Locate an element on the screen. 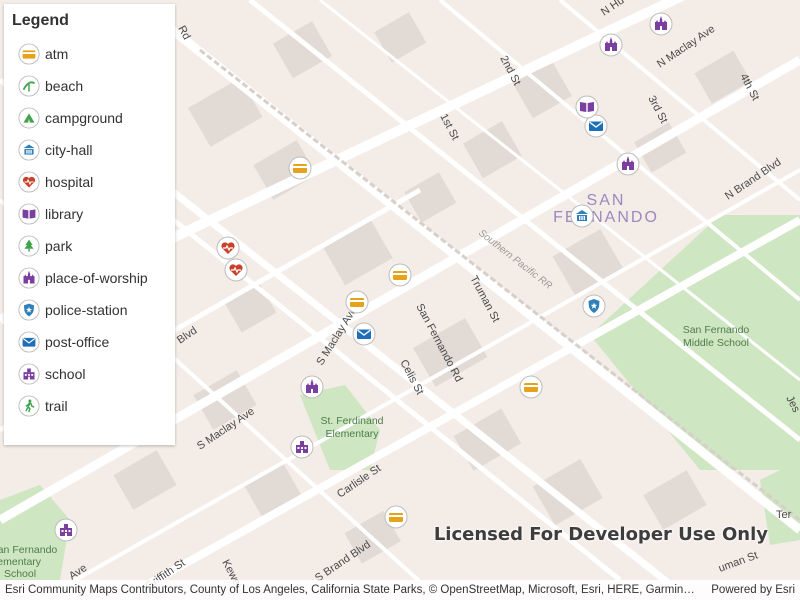 The width and height of the screenshot is (800, 600). legend-item-label: library is located at coordinates (64, 214).